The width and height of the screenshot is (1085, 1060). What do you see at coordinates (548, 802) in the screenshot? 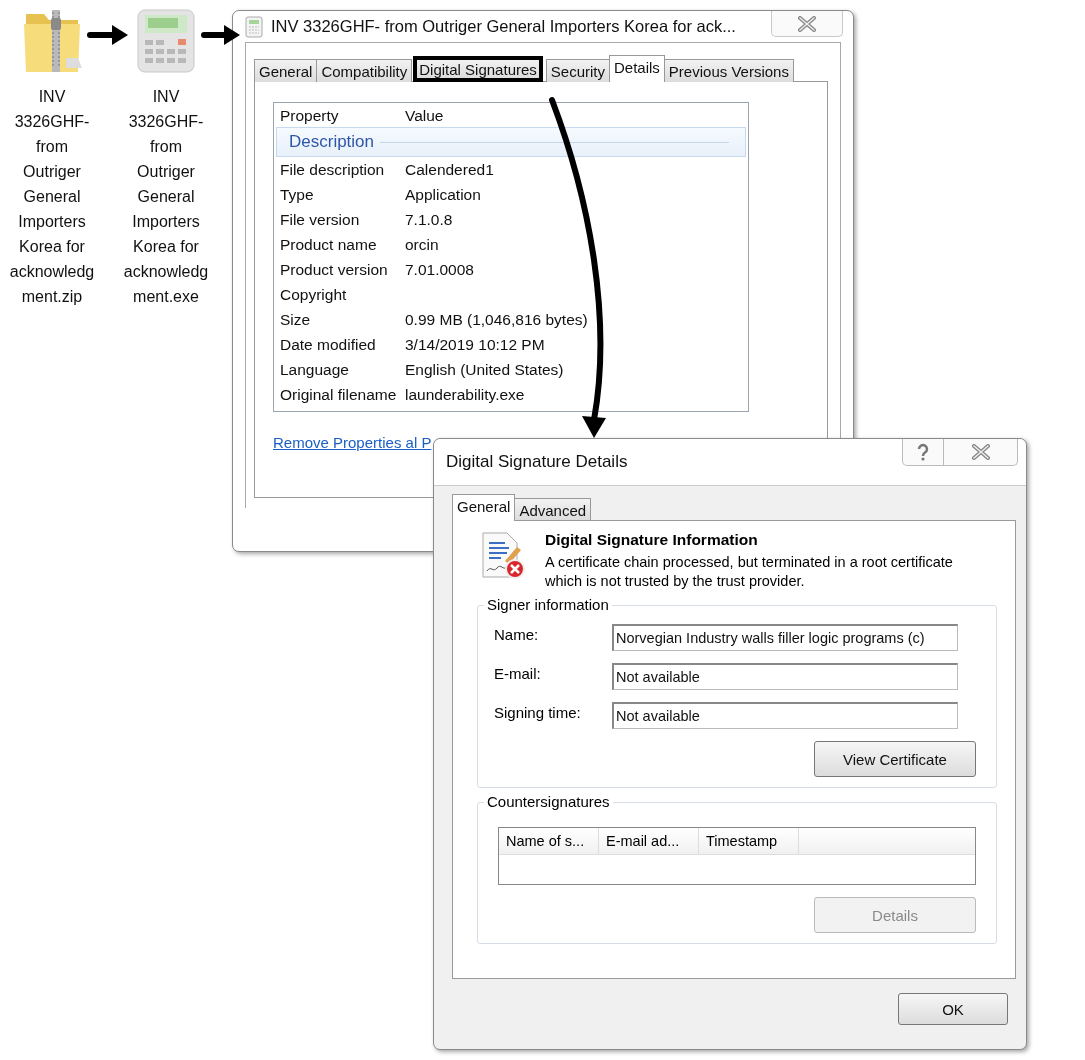
I see `group-title: Countersignatures` at bounding box center [548, 802].